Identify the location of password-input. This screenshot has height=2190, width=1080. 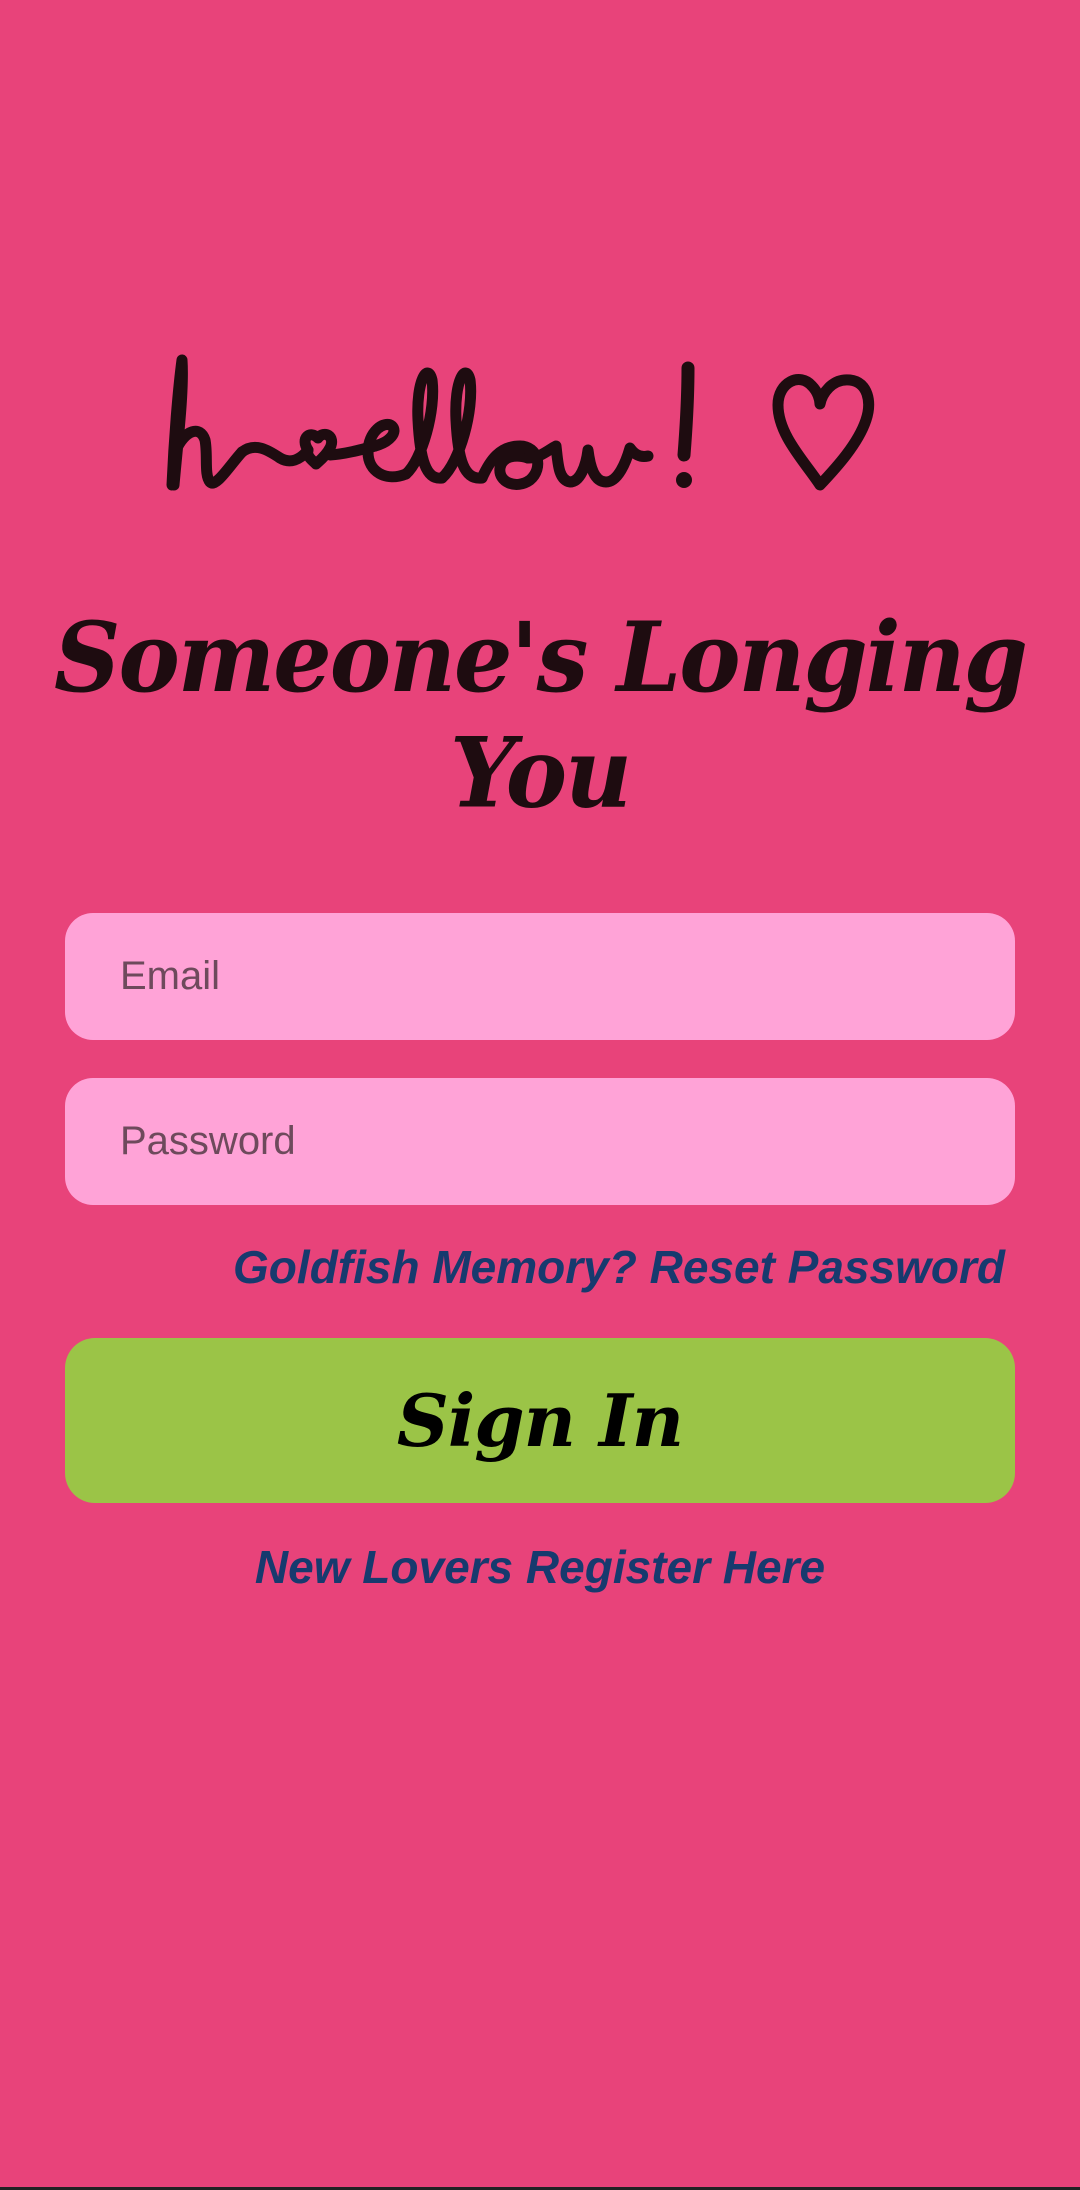
(566, 1141).